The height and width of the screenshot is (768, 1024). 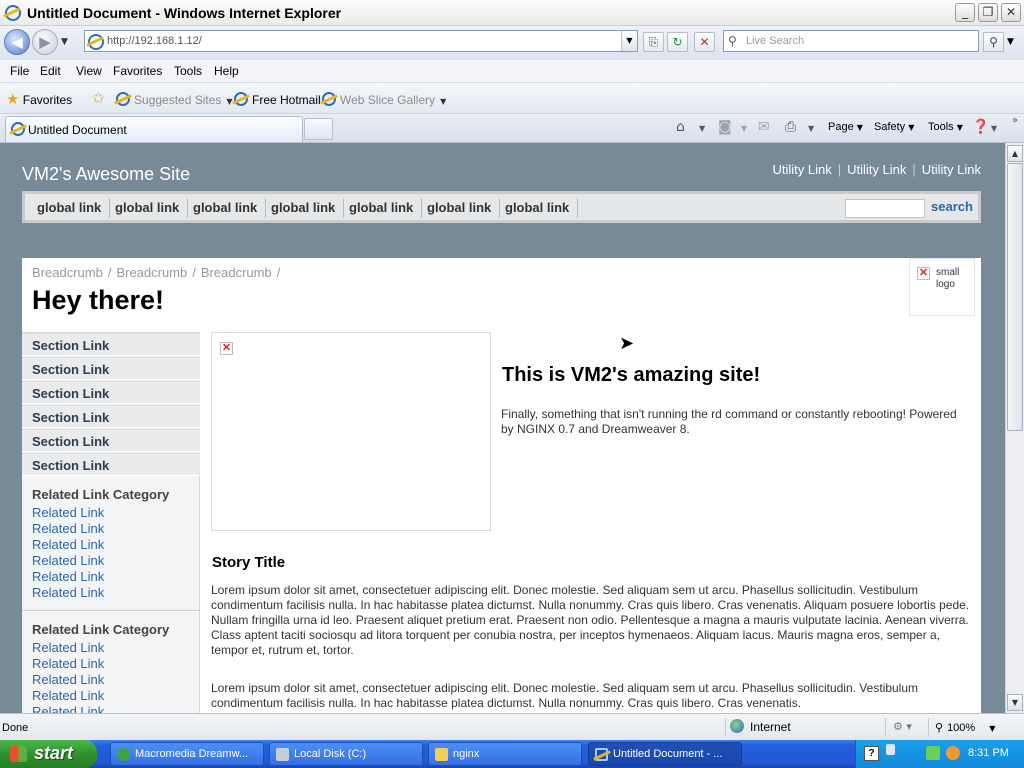 What do you see at coordinates (764, 127) in the screenshot?
I see `read-mail-icon: ✉` at bounding box center [764, 127].